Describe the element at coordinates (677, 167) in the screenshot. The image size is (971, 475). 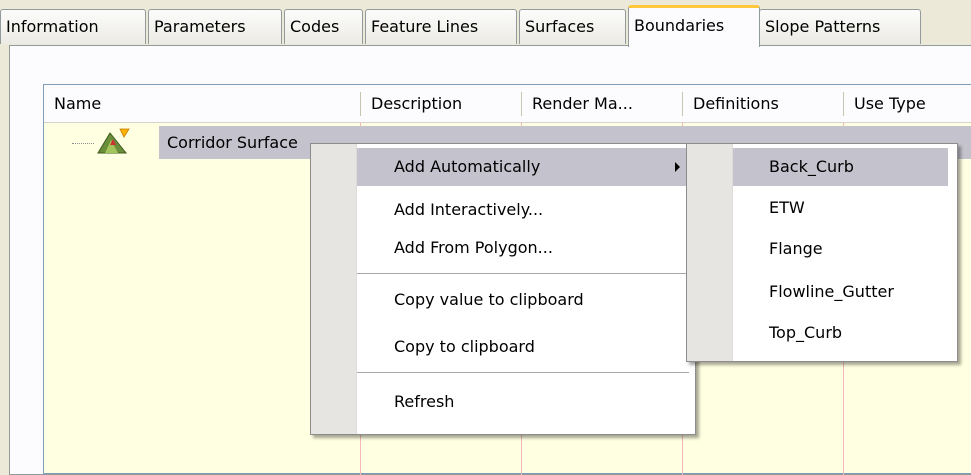
I see `submenu-arrow-icon` at that location.